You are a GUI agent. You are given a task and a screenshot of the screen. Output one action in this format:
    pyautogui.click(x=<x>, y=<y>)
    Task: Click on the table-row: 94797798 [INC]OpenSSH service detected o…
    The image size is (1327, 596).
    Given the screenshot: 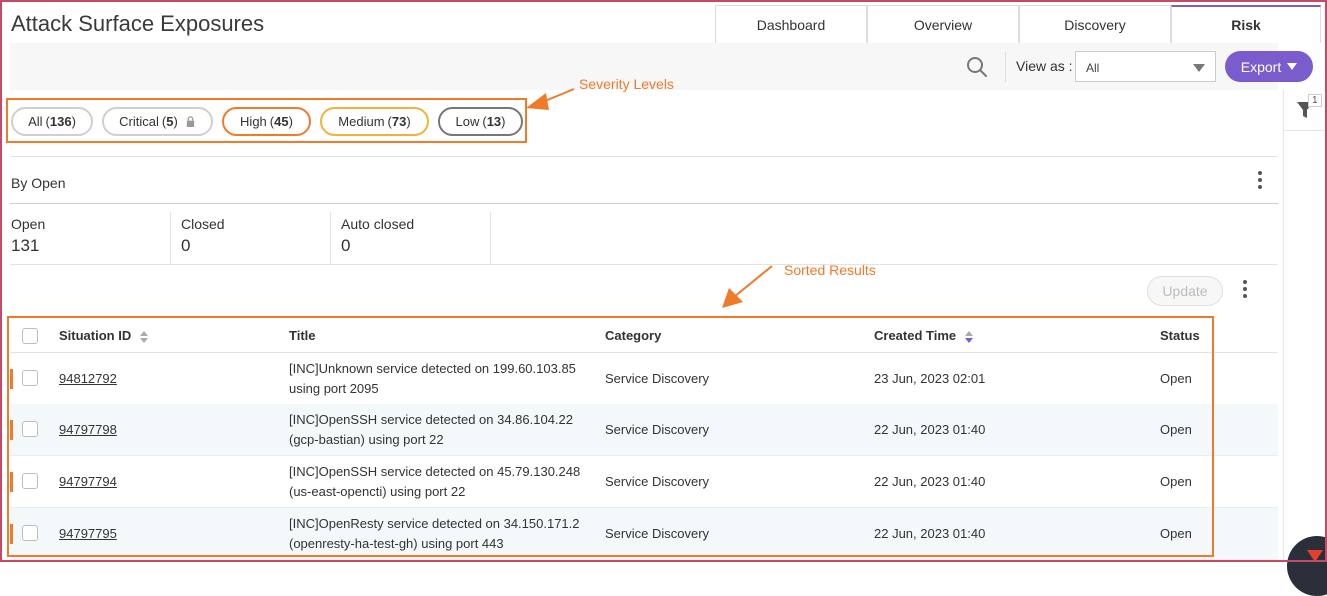 What is the action you would take?
    pyautogui.click(x=644, y=430)
    